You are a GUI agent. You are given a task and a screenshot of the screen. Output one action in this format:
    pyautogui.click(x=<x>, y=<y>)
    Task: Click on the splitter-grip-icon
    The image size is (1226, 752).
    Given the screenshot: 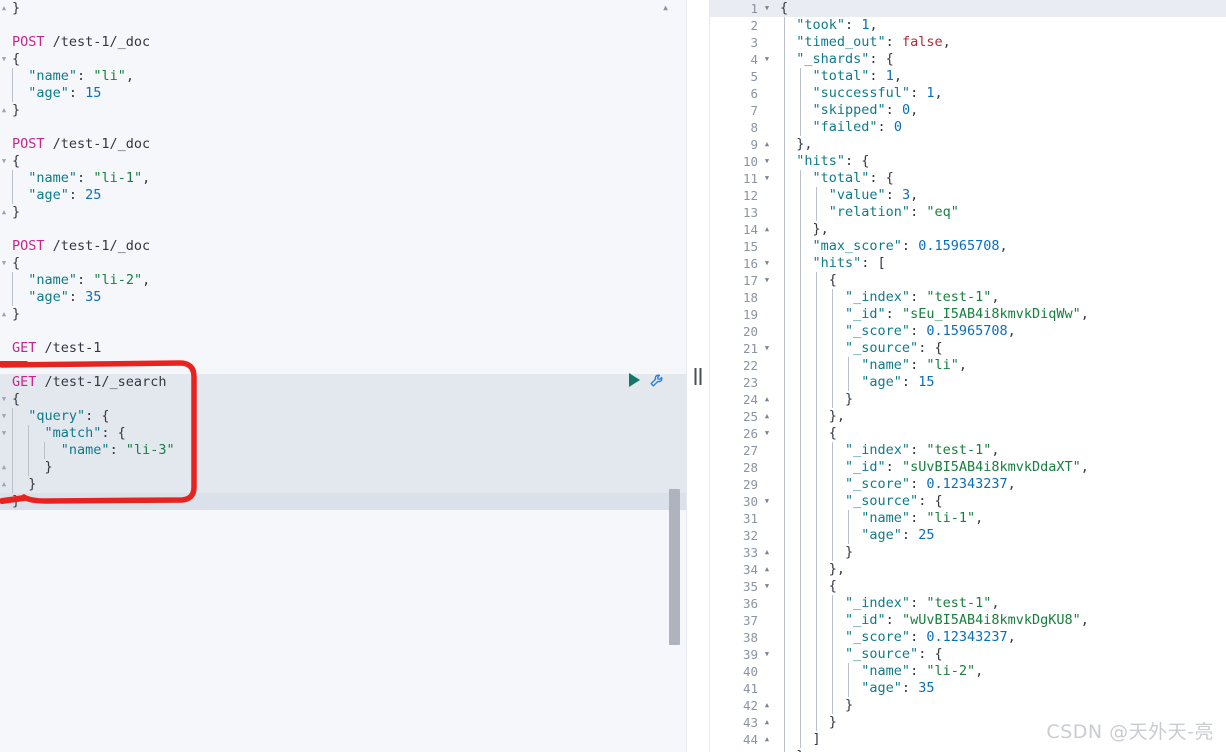 What is the action you would take?
    pyautogui.click(x=698, y=376)
    